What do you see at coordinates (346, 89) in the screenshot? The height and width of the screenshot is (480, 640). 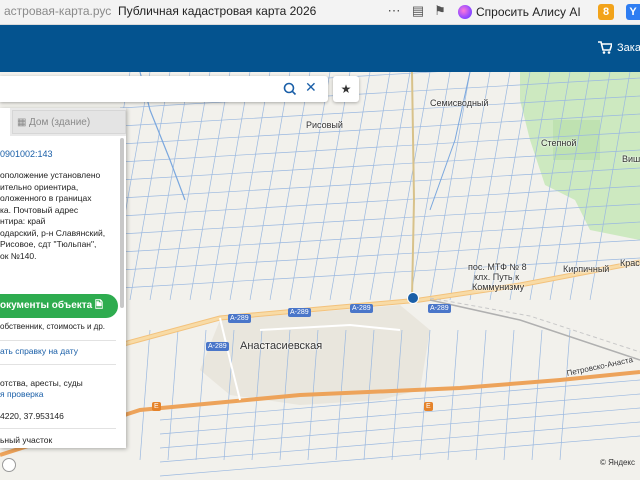 I see `star-icon: ★` at bounding box center [346, 89].